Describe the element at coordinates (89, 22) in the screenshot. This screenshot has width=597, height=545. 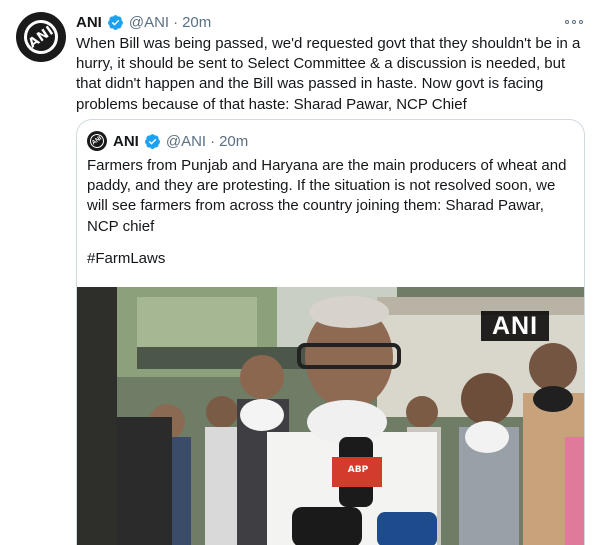
I see `author-name: ANI` at that location.